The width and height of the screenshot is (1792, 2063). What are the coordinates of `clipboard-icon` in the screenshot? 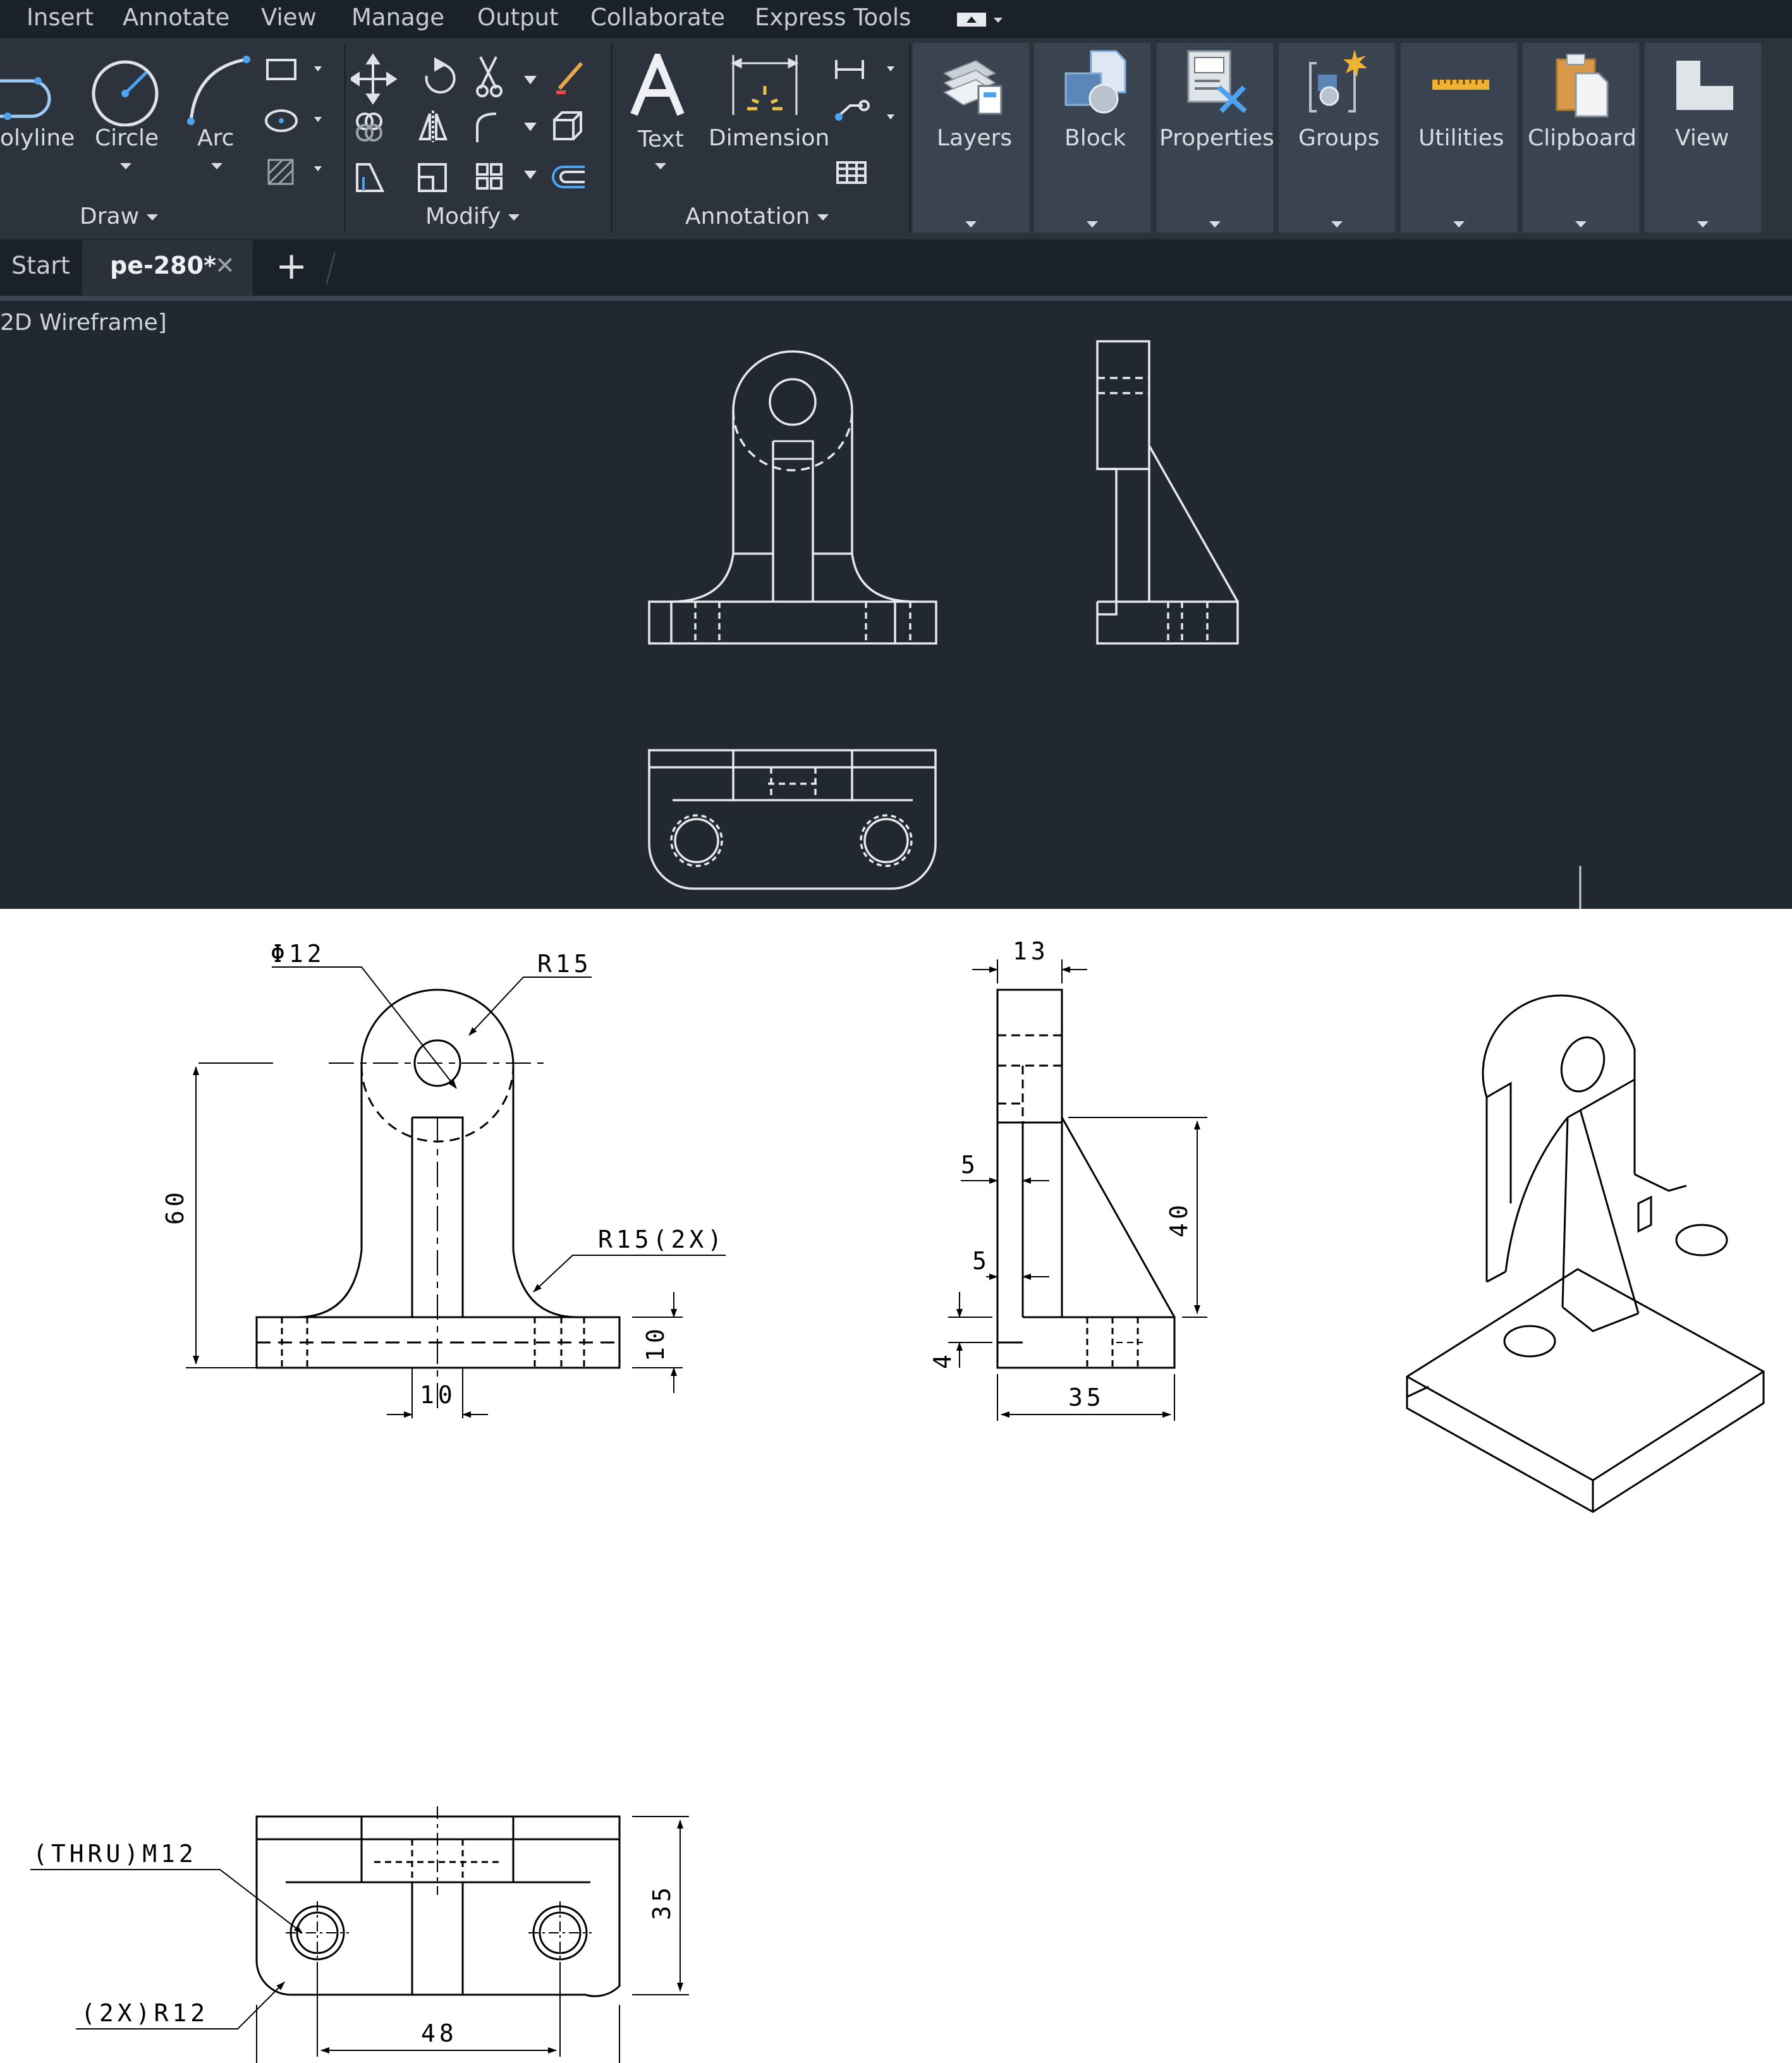 It's located at (1582, 86).